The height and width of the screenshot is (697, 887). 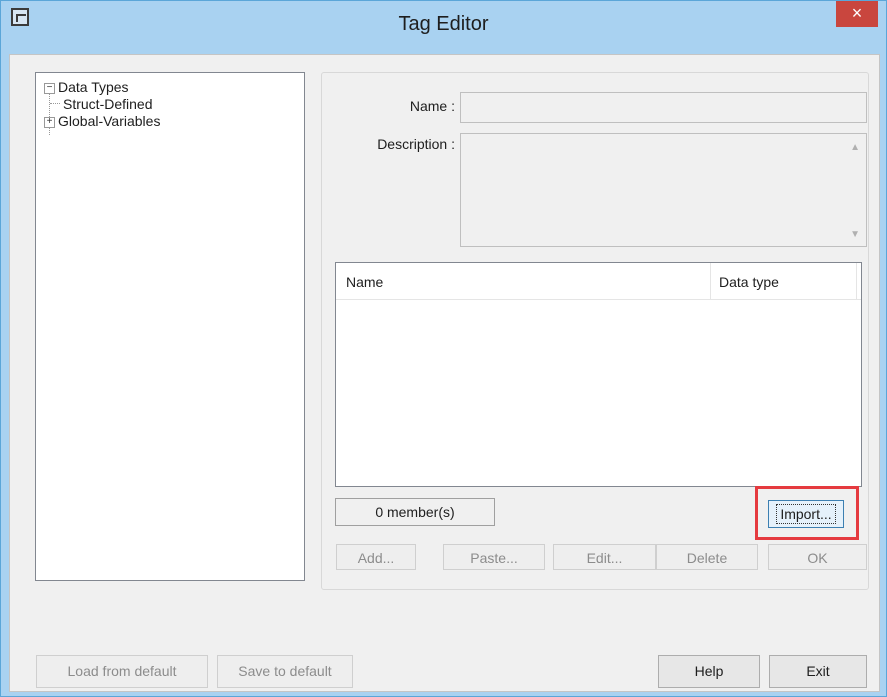 I want to click on window-title: Tag Editor, so click(x=443, y=24).